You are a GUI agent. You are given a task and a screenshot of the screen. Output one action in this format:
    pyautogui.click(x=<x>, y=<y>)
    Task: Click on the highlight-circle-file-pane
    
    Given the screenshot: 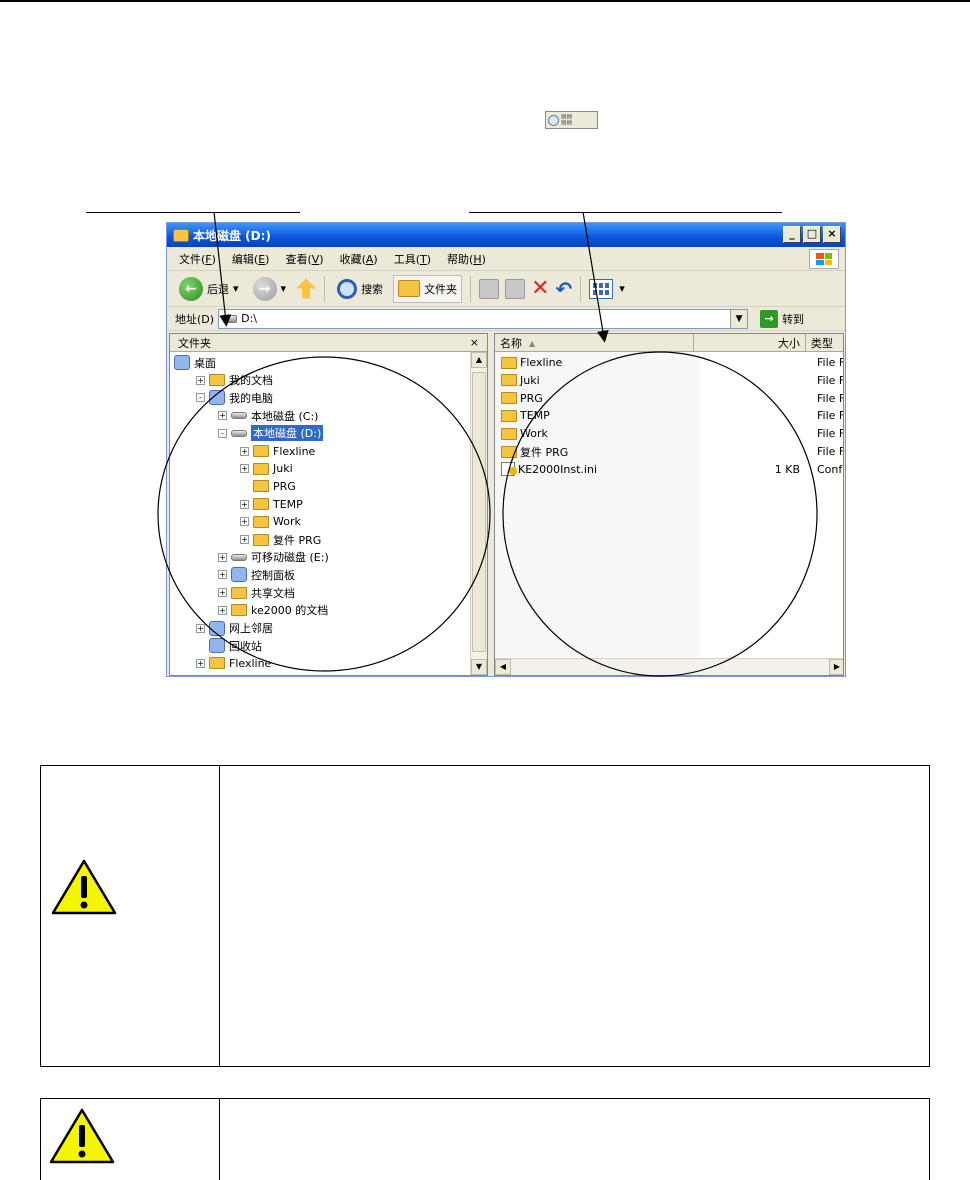 What is the action you would take?
    pyautogui.click(x=660, y=514)
    